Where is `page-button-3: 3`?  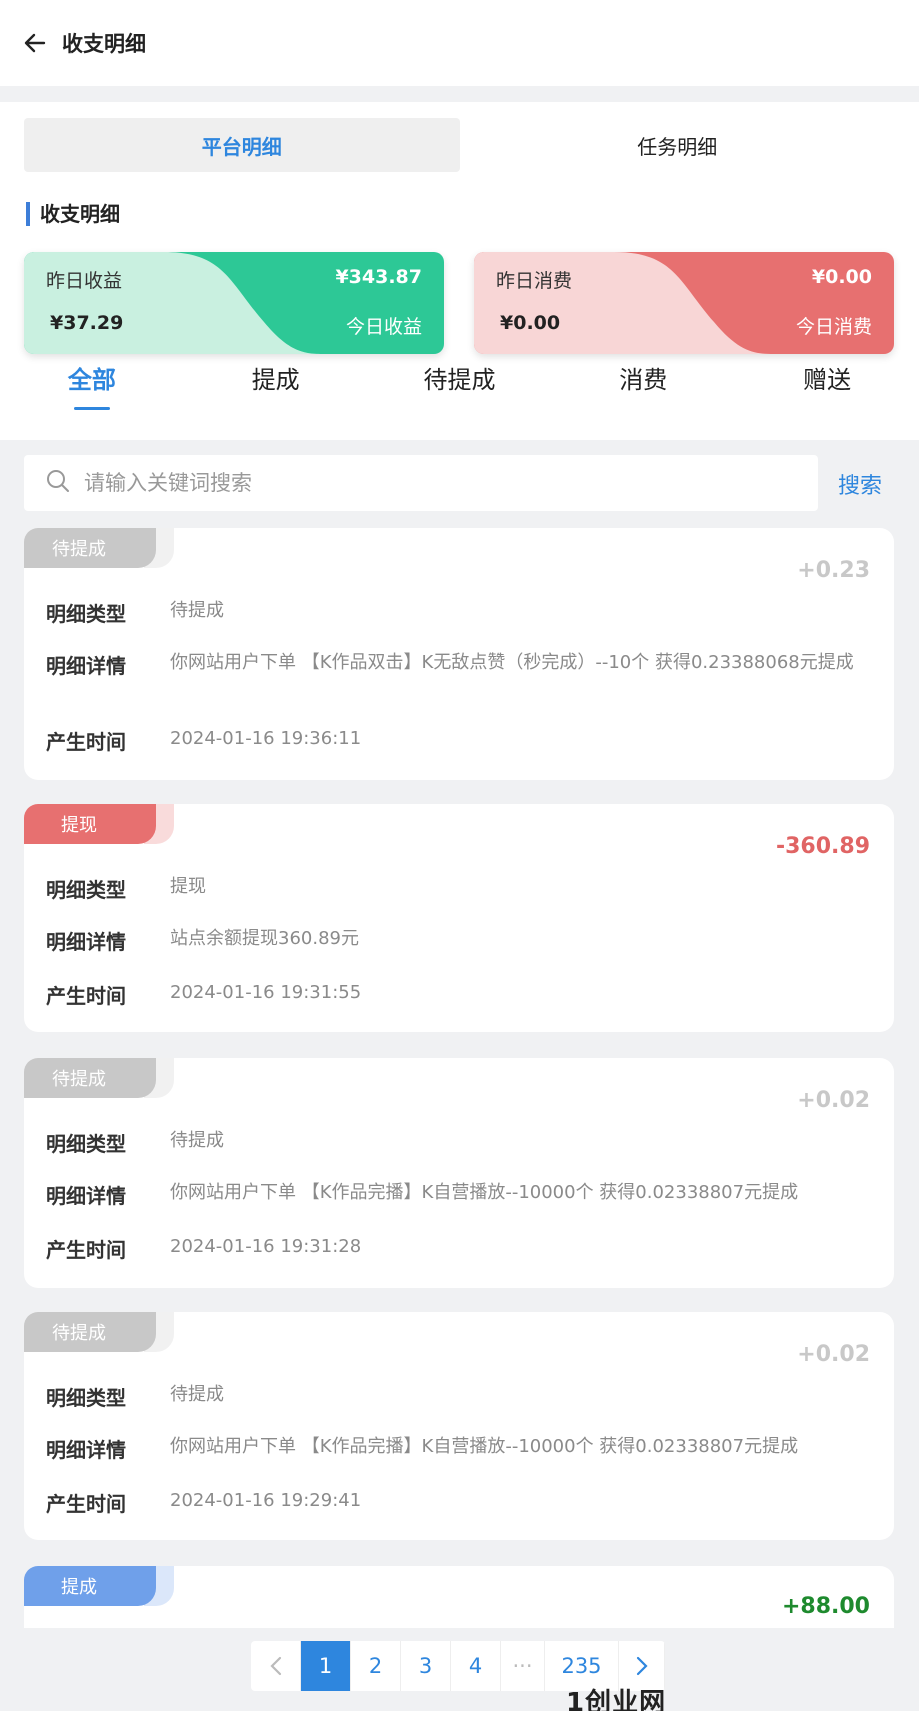 page-button-3: 3 is located at coordinates (426, 1666).